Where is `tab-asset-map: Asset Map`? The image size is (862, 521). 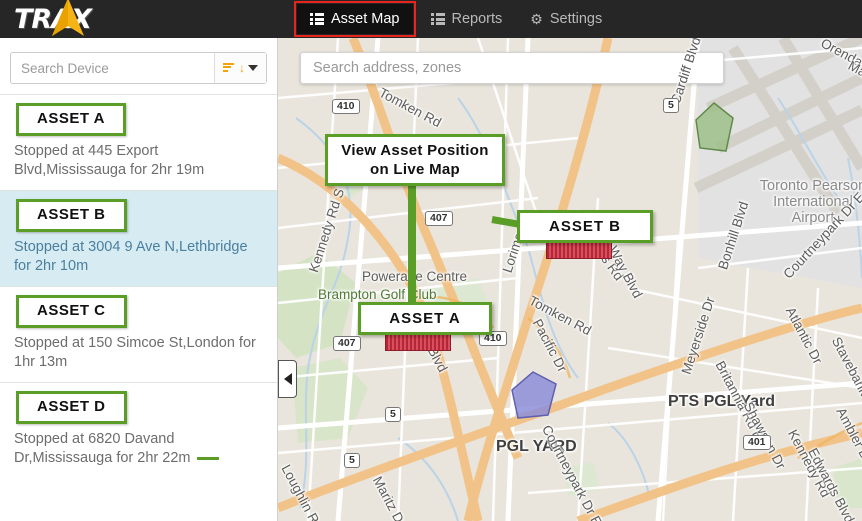 tab-asset-map: Asset Map is located at coordinates (355, 19).